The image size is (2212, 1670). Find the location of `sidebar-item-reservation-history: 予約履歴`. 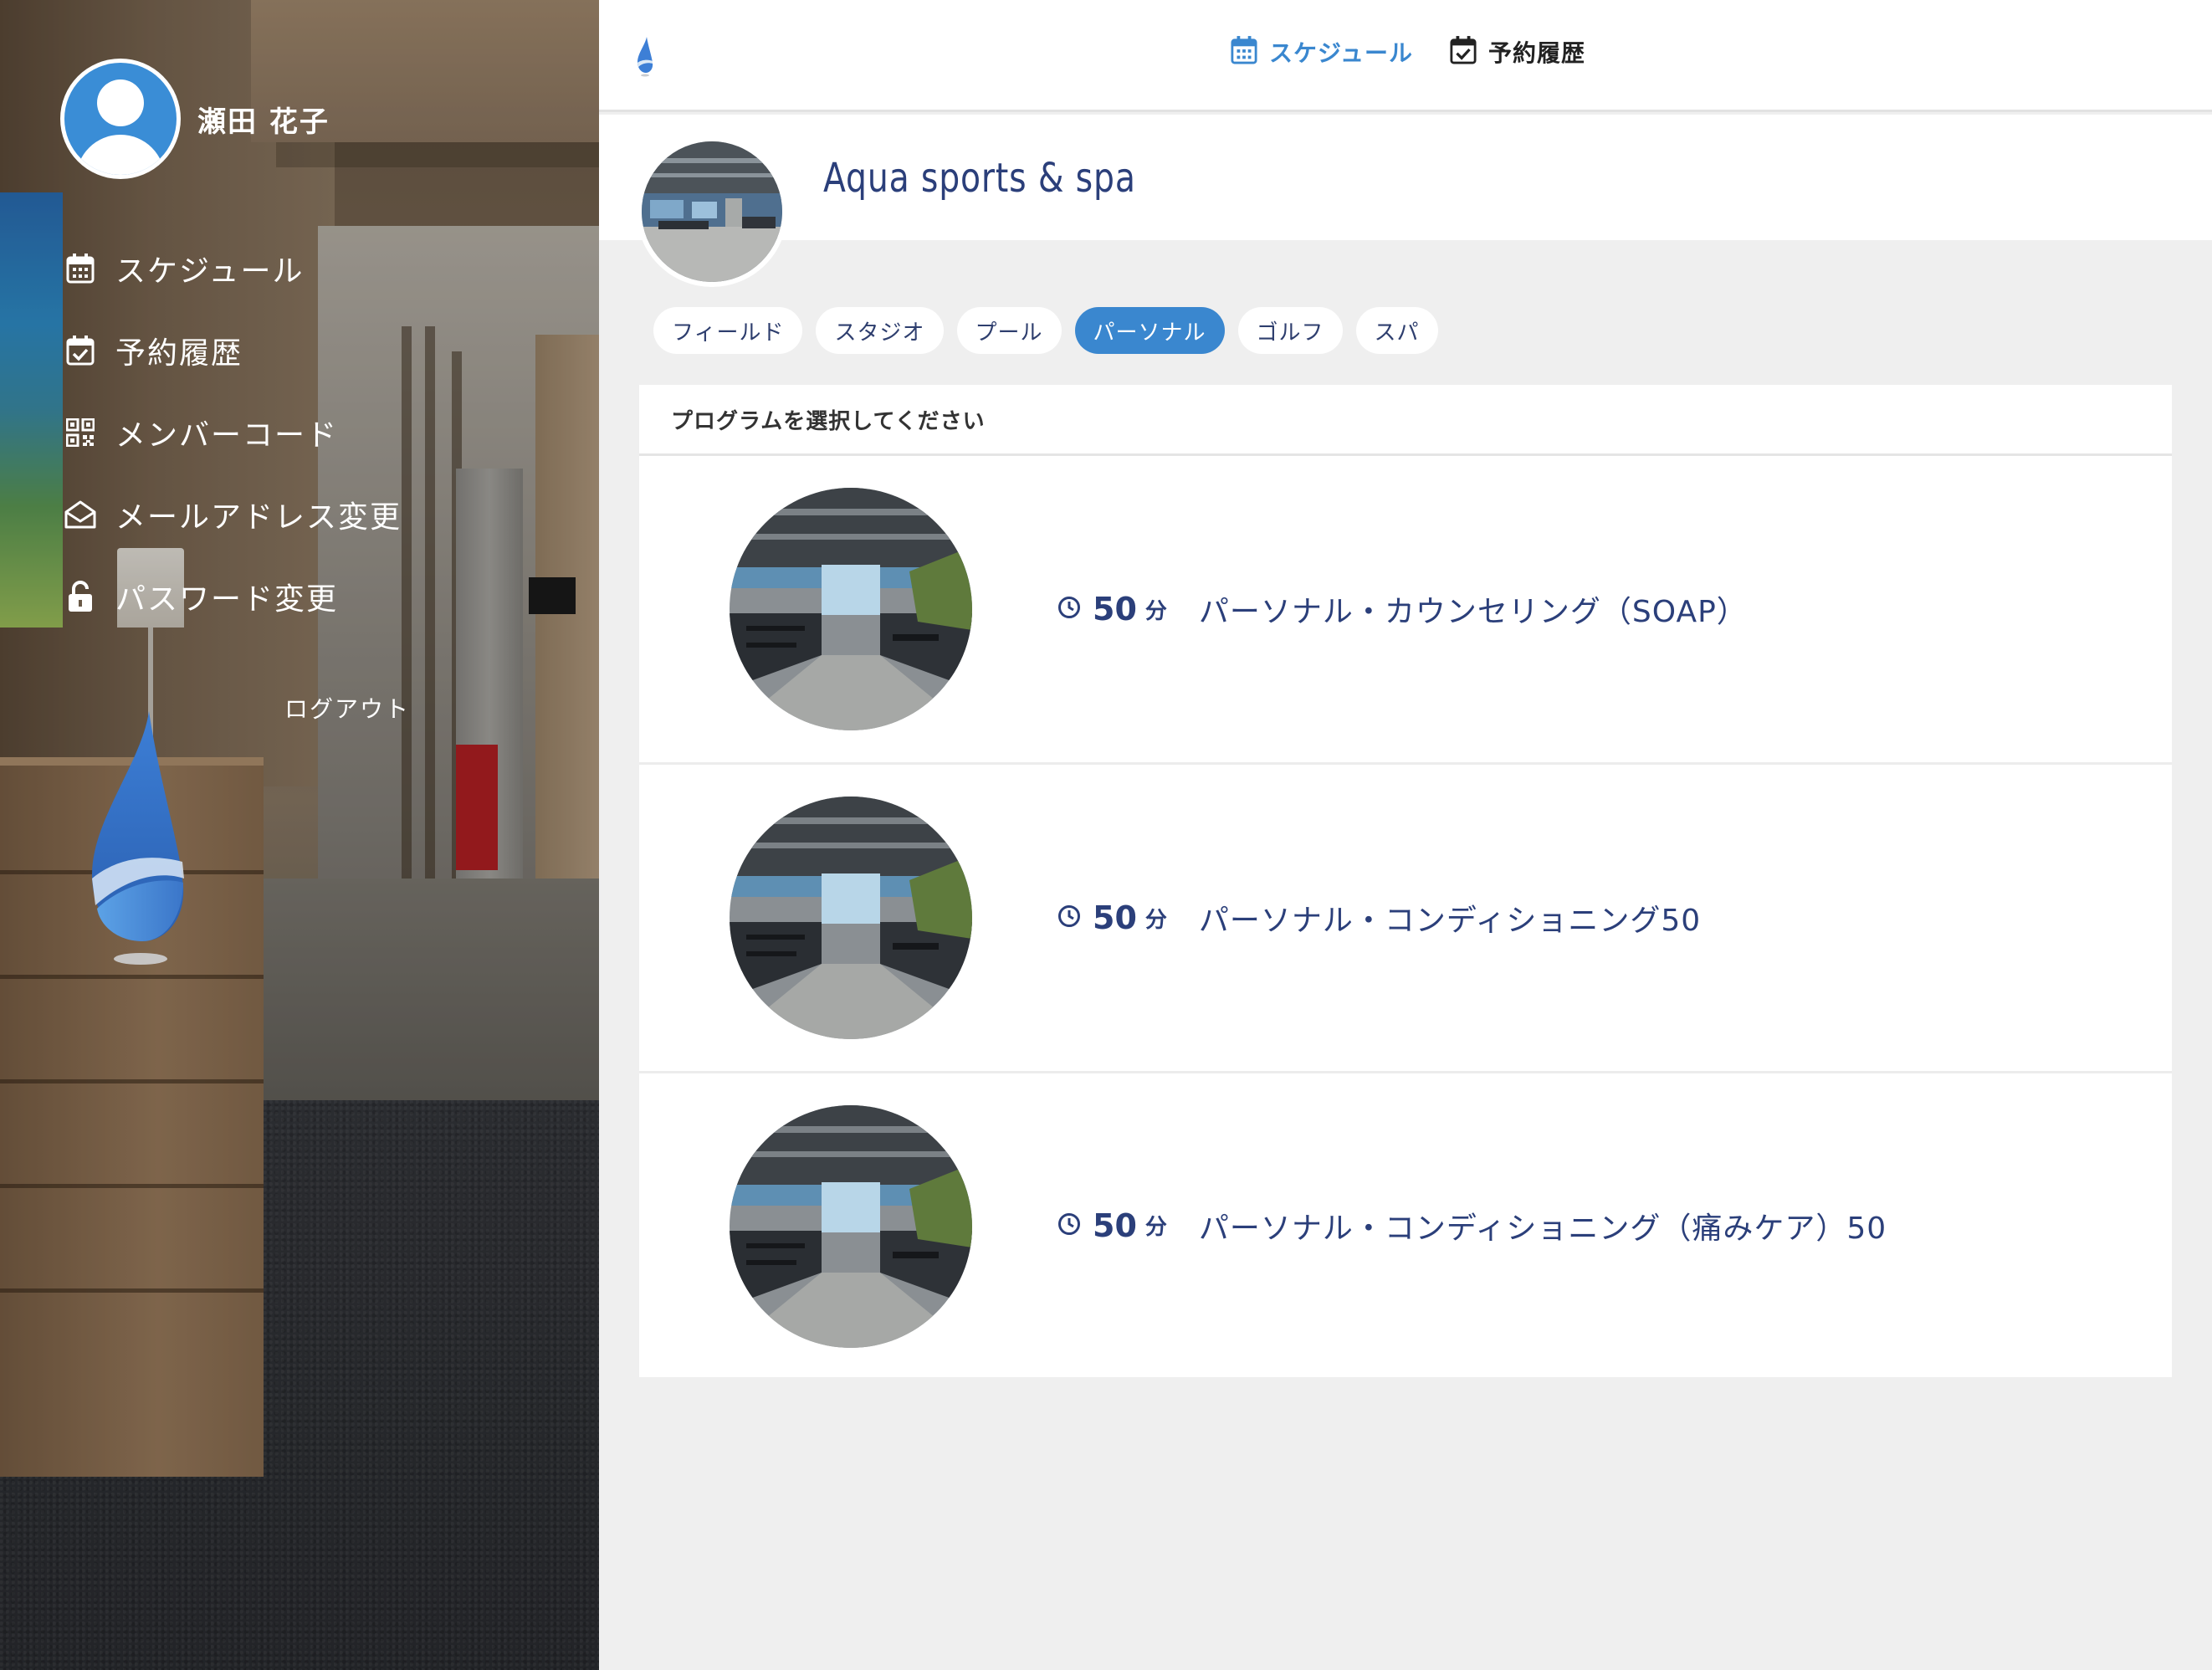

sidebar-item-reservation-history: 予約履歴 is located at coordinates (233, 351).